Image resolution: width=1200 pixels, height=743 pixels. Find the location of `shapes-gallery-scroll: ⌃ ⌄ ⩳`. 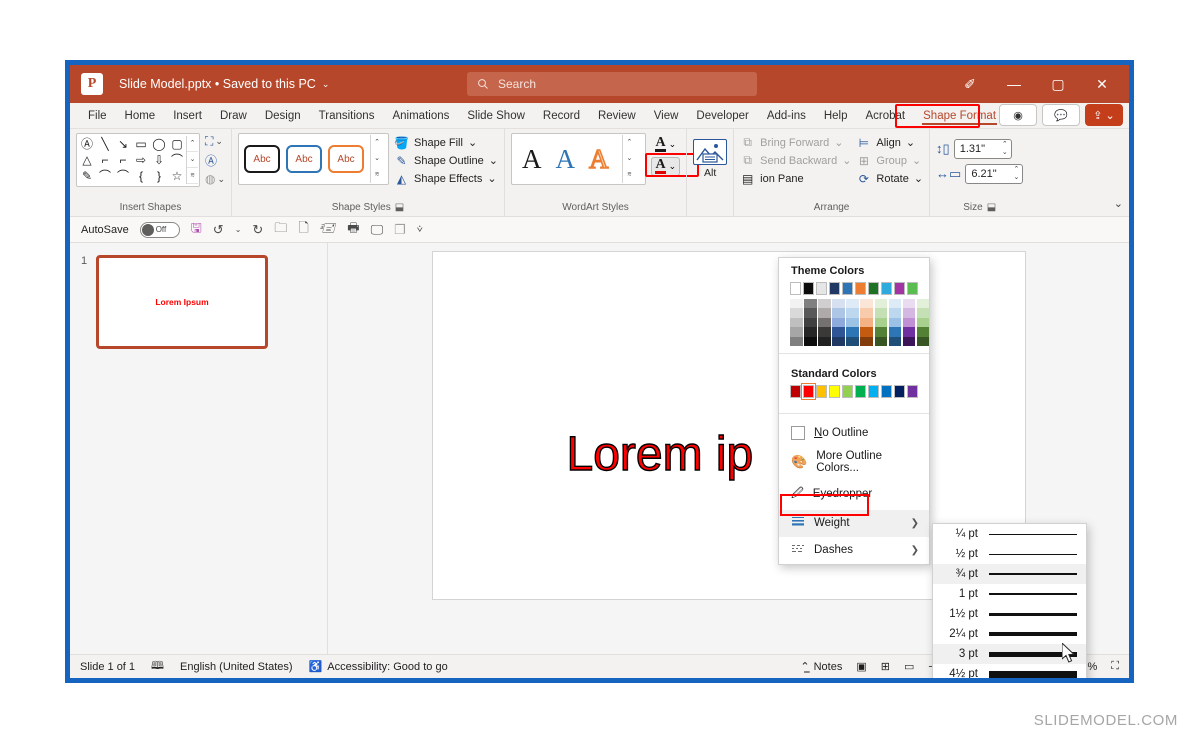

shapes-gallery-scroll: ⌃ ⌄ ⩳ is located at coordinates (192, 160).